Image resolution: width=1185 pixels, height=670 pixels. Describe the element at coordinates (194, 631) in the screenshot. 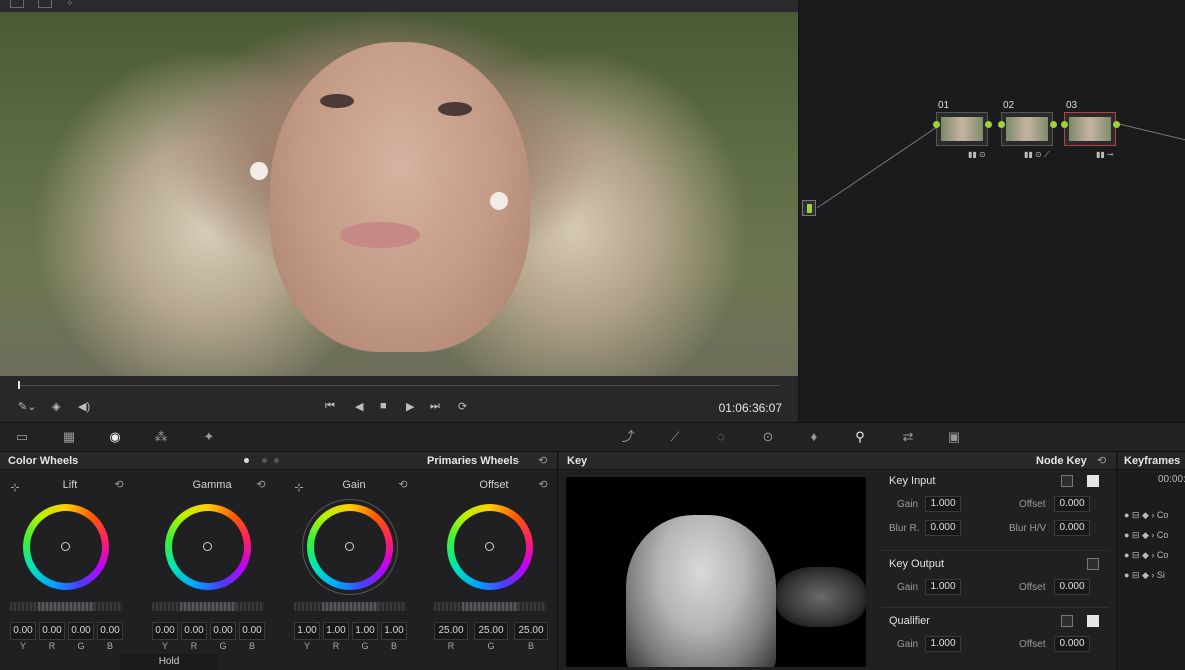

I see `gamma-r-value: 0.00` at that location.